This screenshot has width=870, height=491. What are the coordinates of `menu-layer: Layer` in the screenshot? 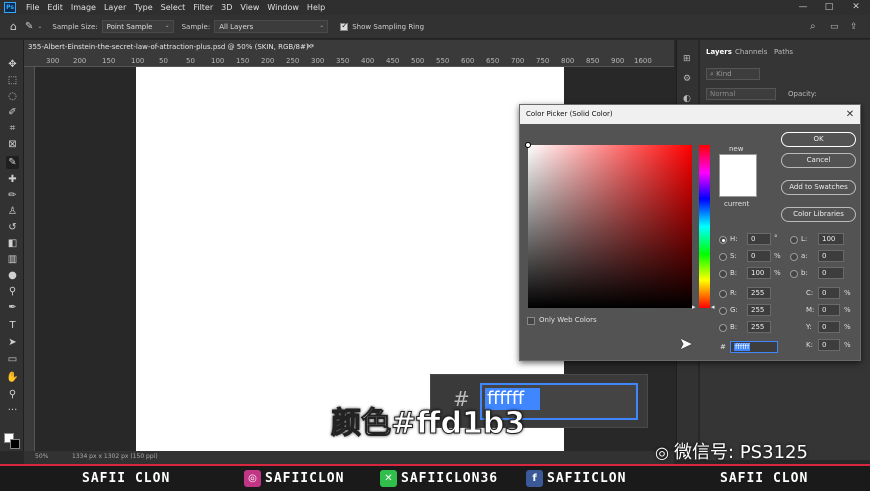 It's located at (115, 7).